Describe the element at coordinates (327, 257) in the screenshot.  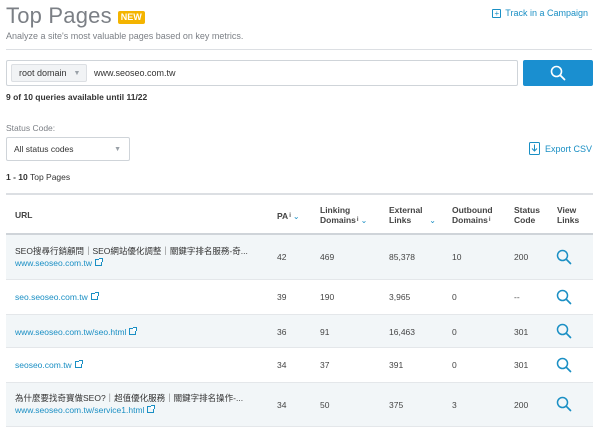
I see `linking-domains-cell: 469` at that location.